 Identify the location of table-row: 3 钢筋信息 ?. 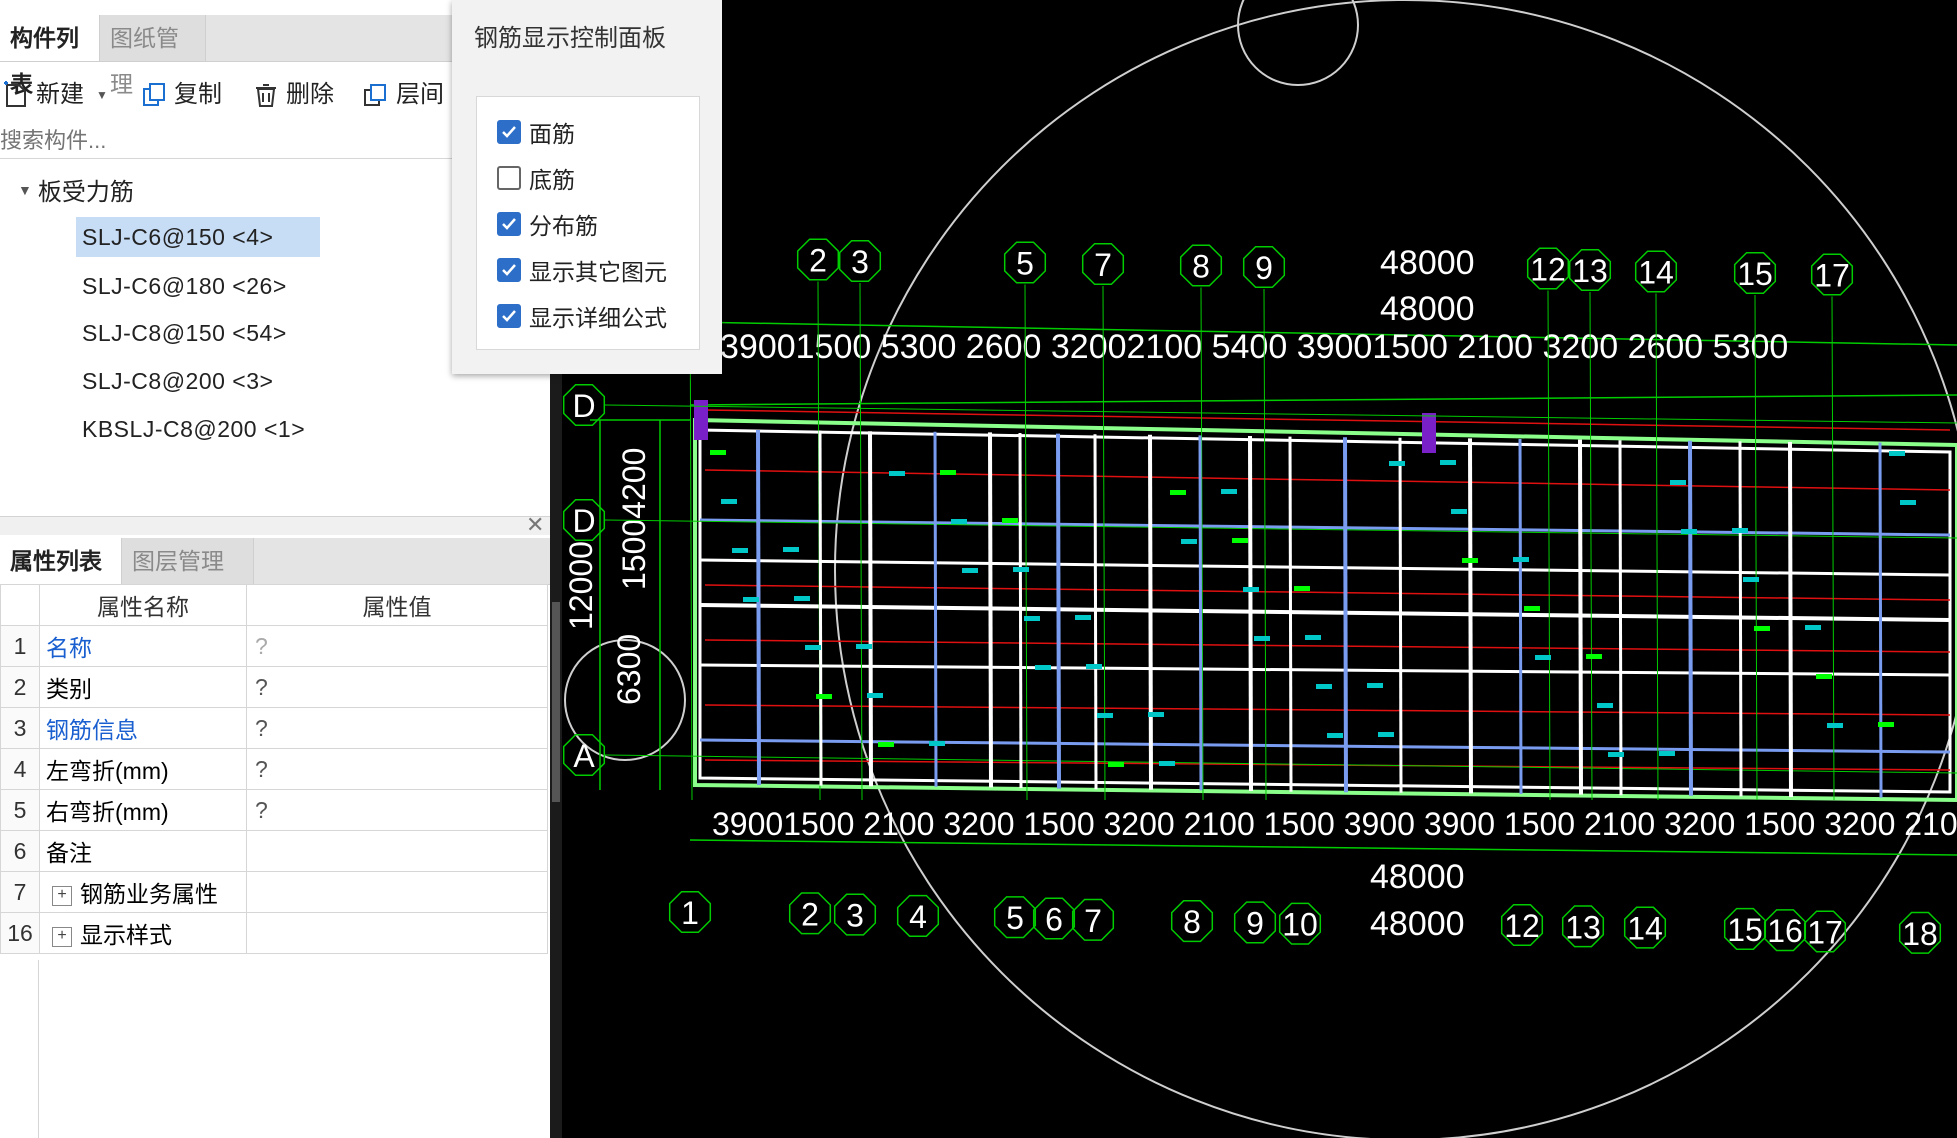
(274, 728).